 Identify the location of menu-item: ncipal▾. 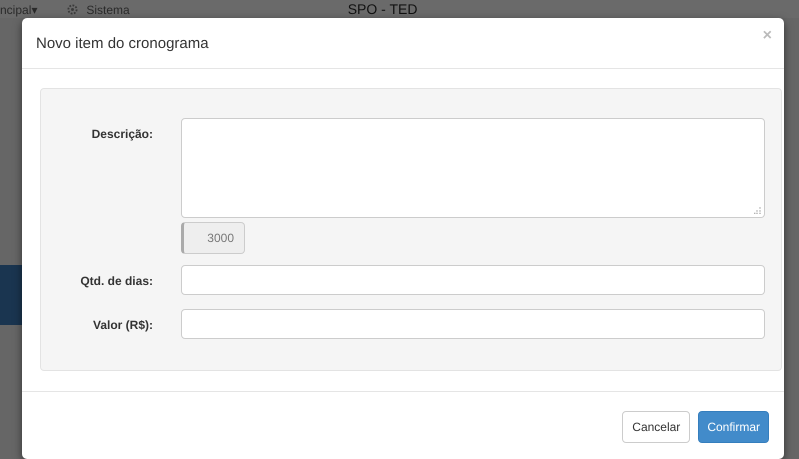
(19, 8).